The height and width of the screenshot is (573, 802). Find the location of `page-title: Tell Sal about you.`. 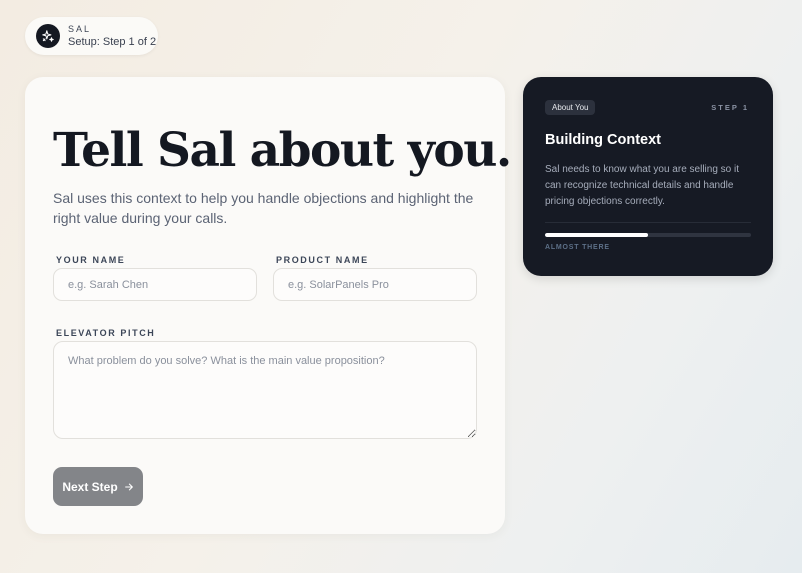

page-title: Tell Sal about you. is located at coordinates (282, 150).